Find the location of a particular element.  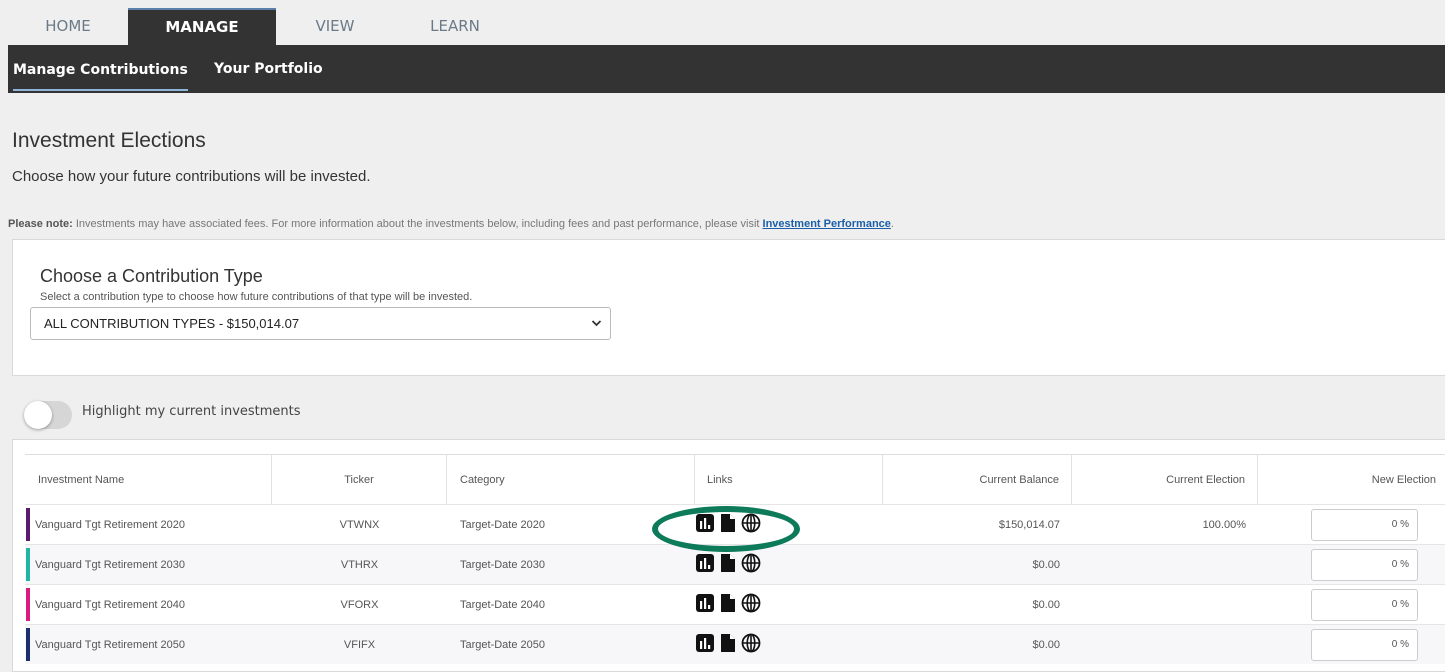

investment-name: Vanguard Tgt Retirement 2020 is located at coordinates (110, 525).